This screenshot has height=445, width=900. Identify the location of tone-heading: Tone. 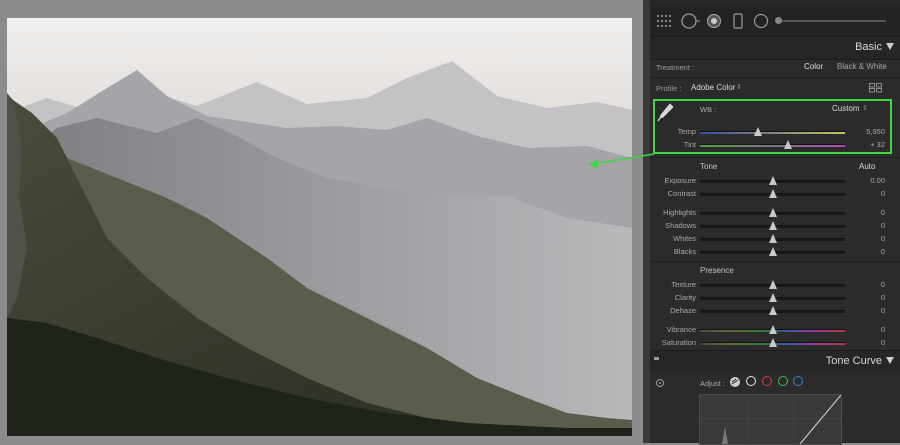
(709, 166).